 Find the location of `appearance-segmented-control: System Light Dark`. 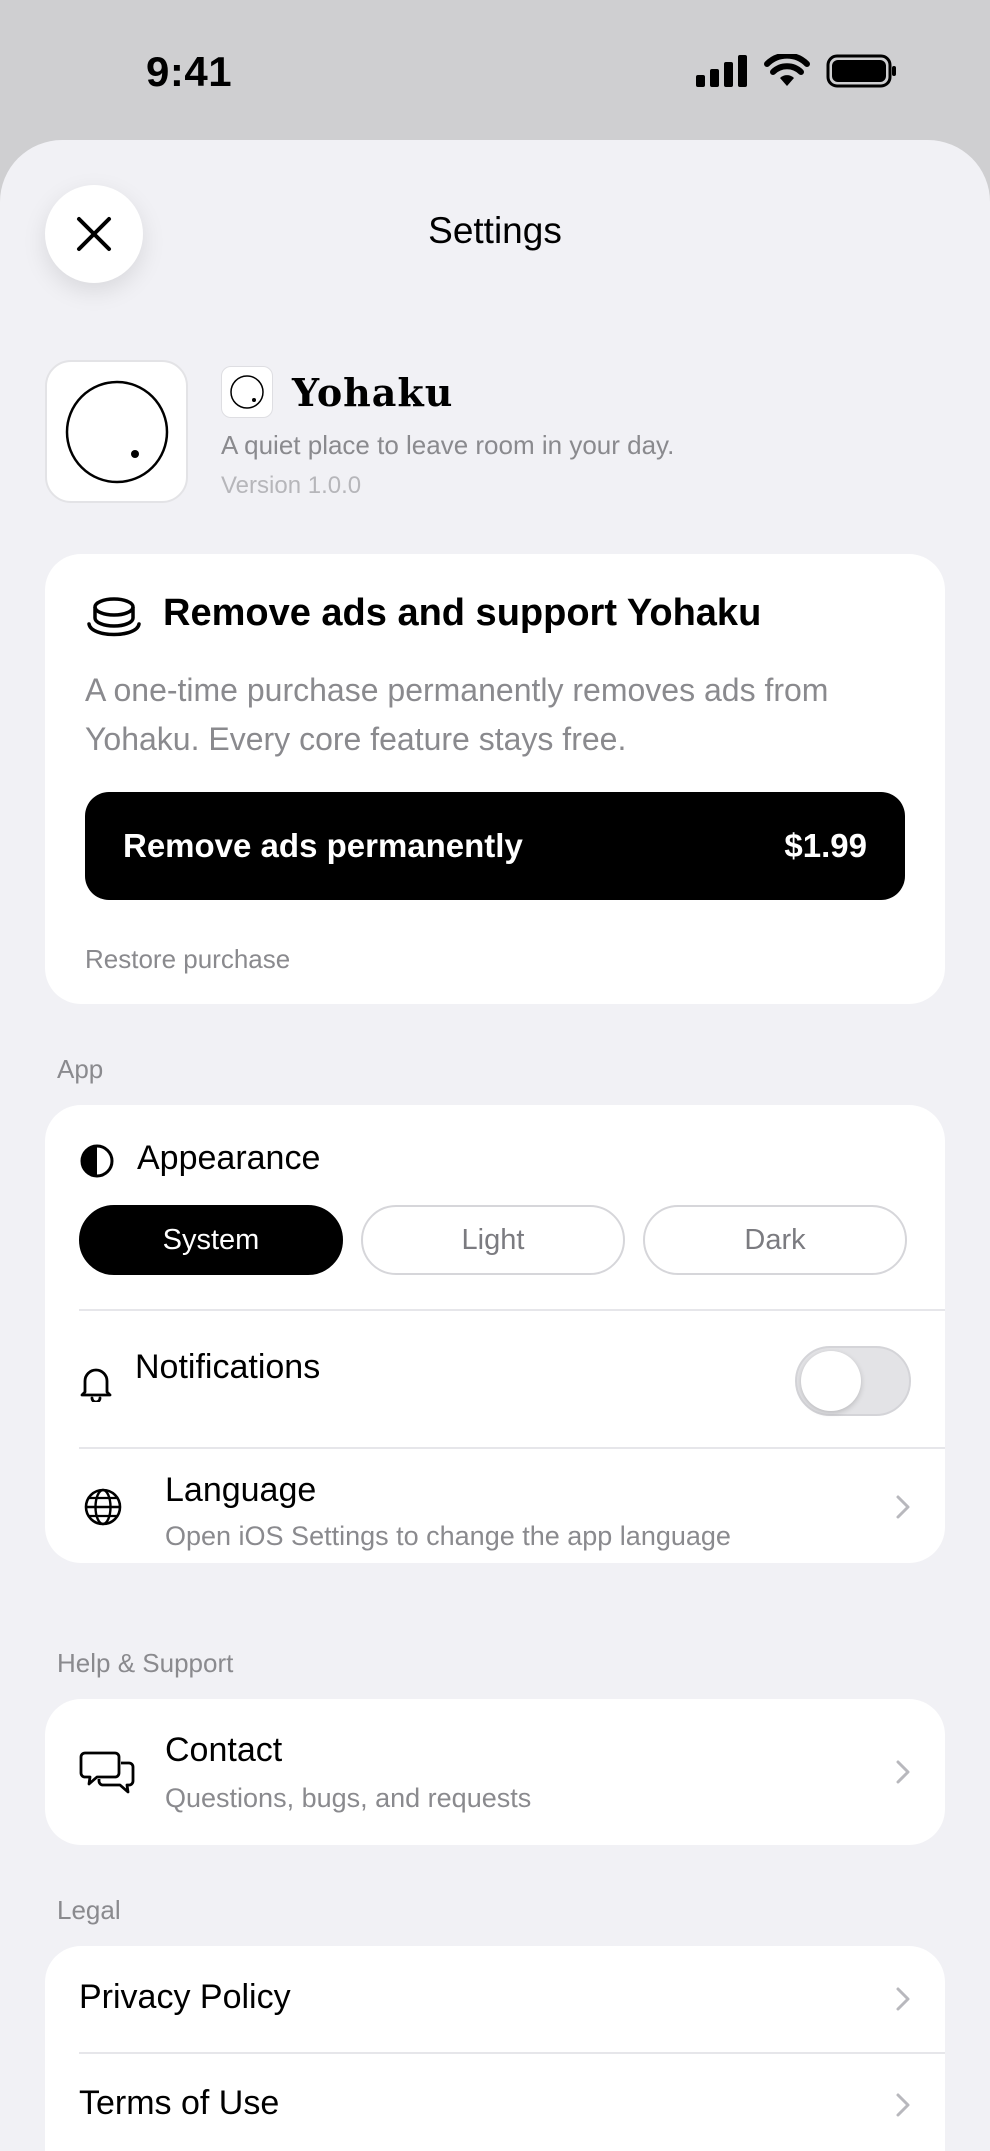

appearance-segmented-control: System Light Dark is located at coordinates (493, 1240).